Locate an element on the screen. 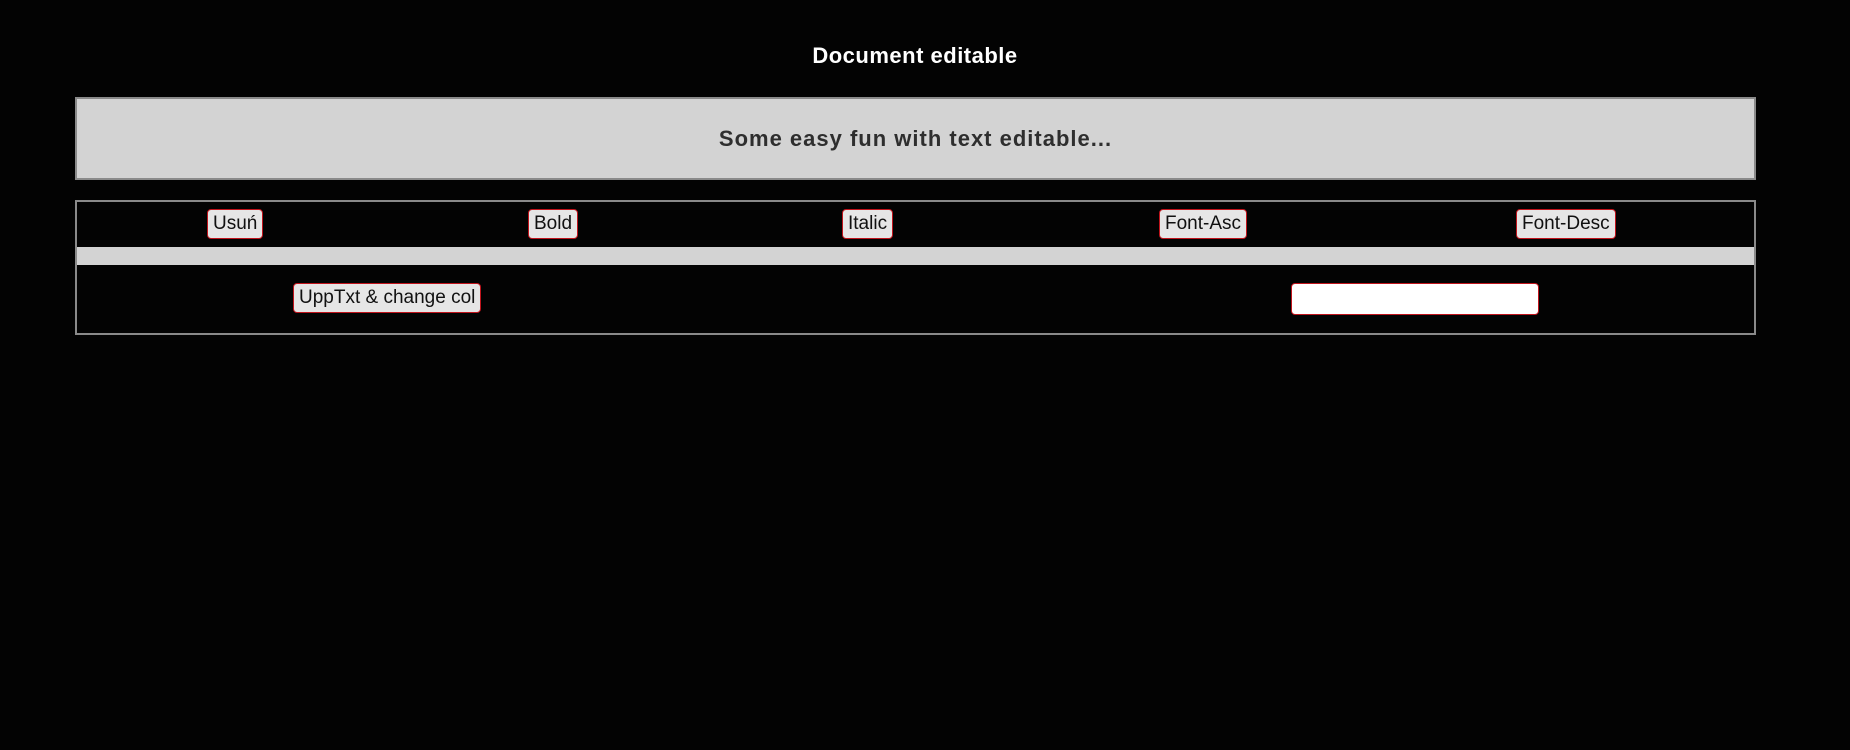  italic-button: Italic is located at coordinates (868, 224).